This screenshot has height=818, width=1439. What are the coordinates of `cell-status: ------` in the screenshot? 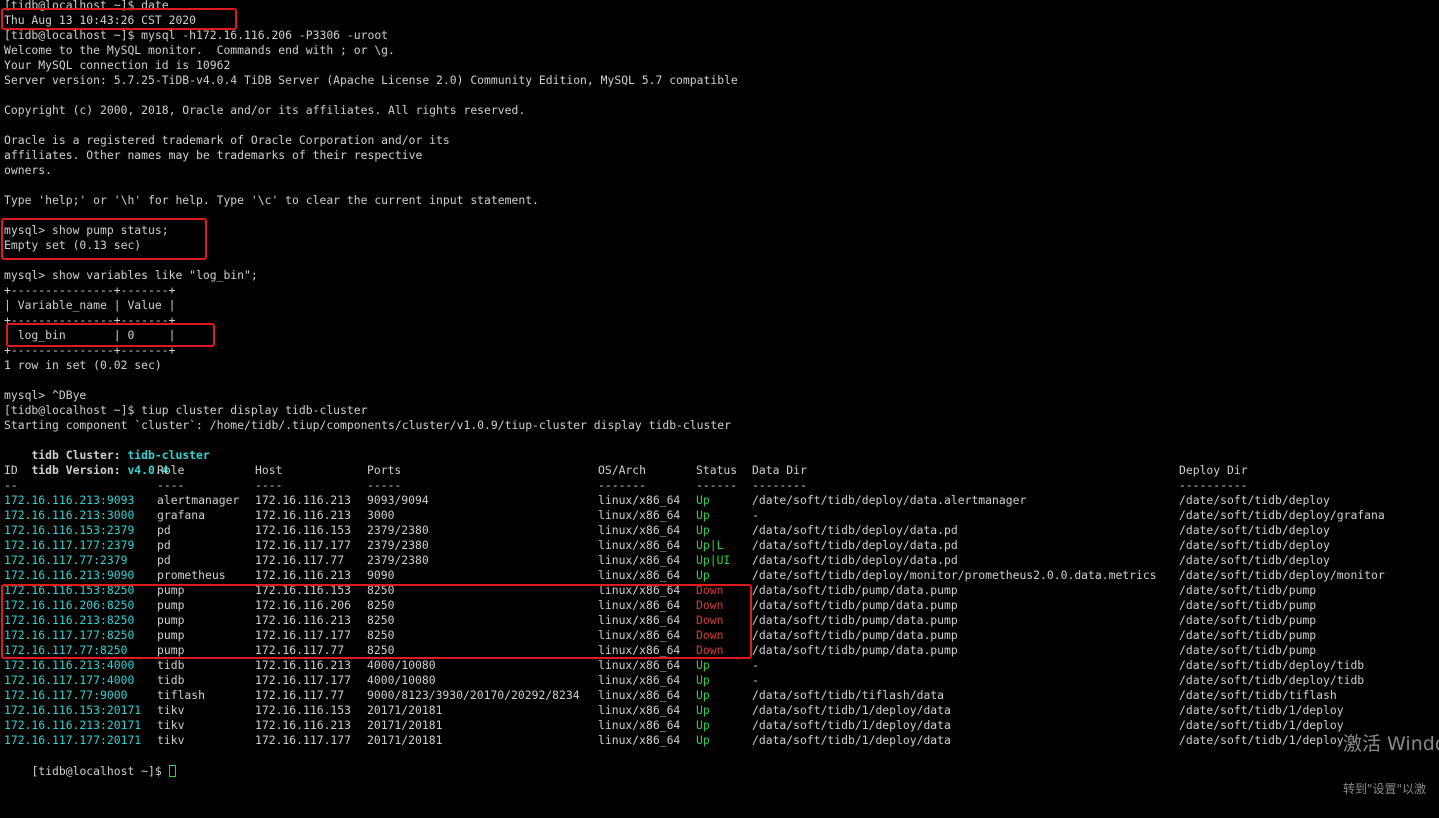 It's located at (717, 485).